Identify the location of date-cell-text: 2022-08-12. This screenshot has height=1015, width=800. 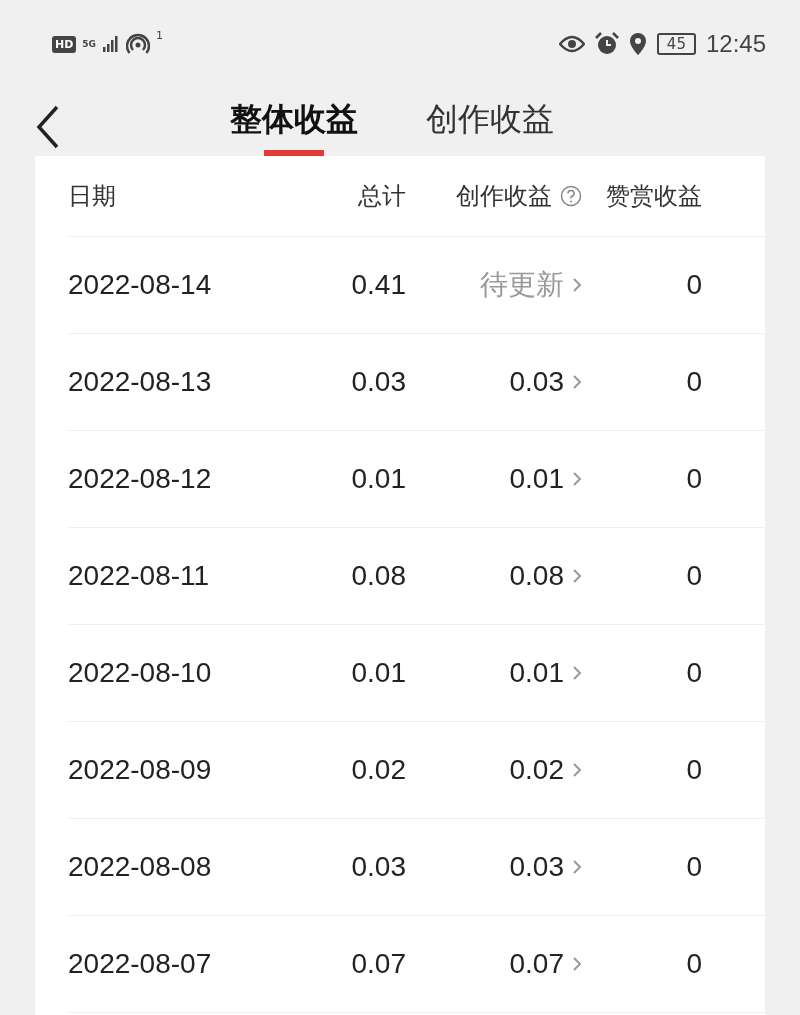
(140, 479).